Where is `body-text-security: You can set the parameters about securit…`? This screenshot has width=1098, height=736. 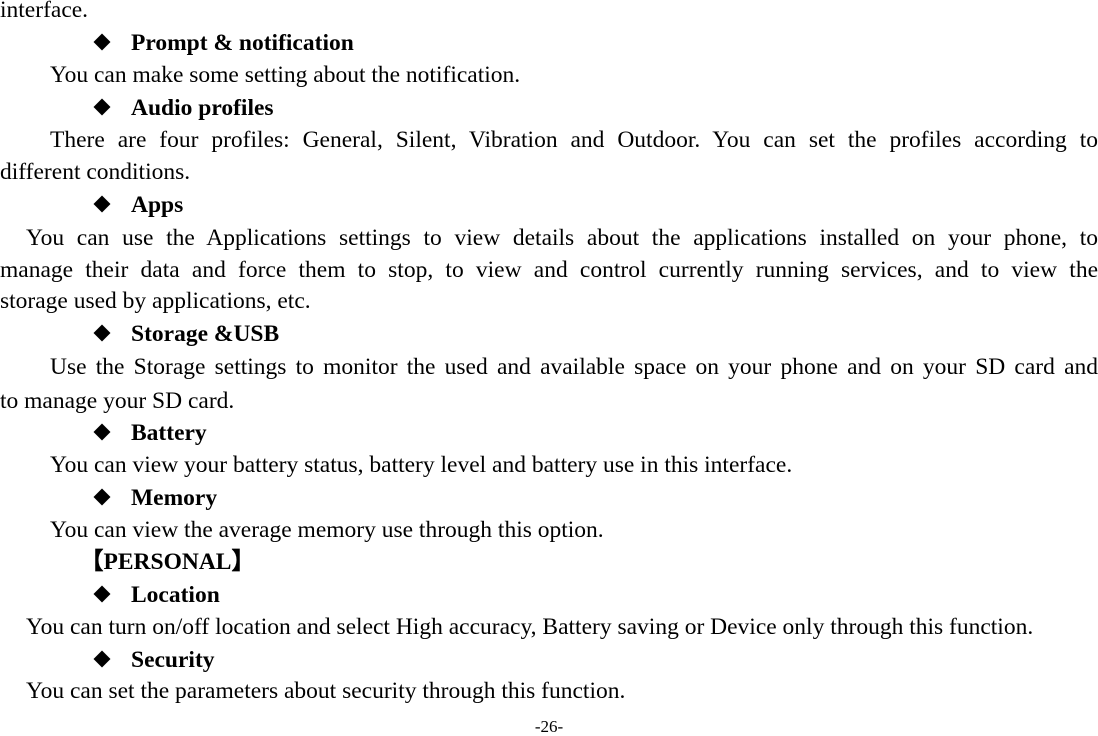
body-text-security: You can set the parameters about securit… is located at coordinates (326, 691).